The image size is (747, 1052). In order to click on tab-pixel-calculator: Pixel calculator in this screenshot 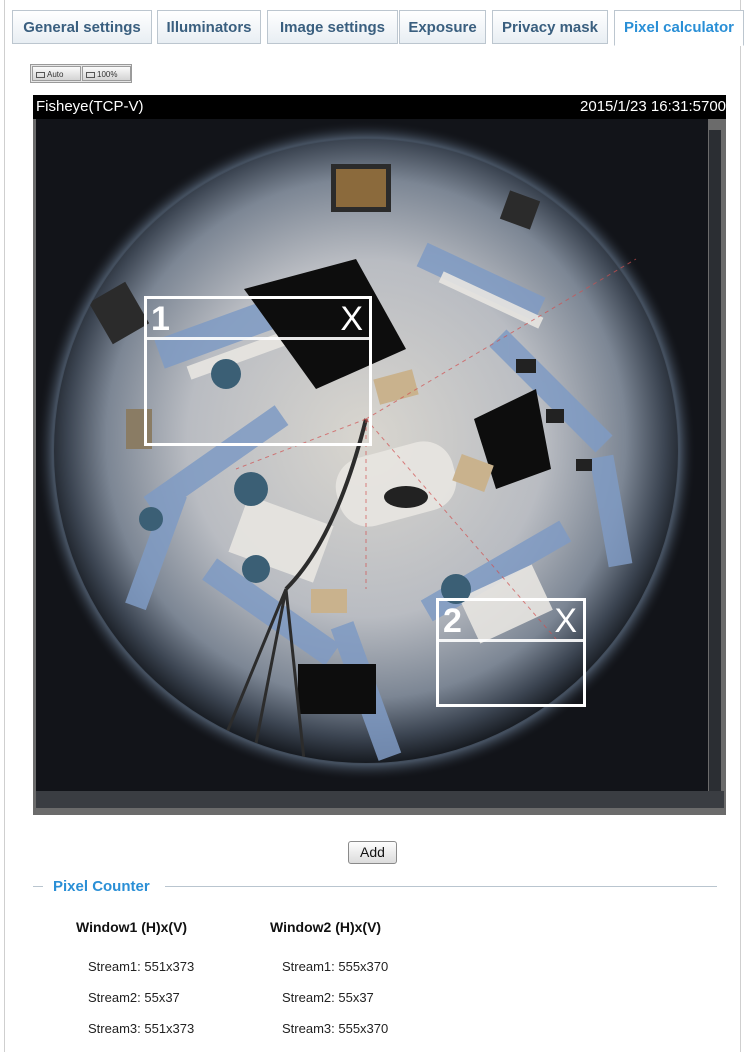, I will do `click(679, 28)`.